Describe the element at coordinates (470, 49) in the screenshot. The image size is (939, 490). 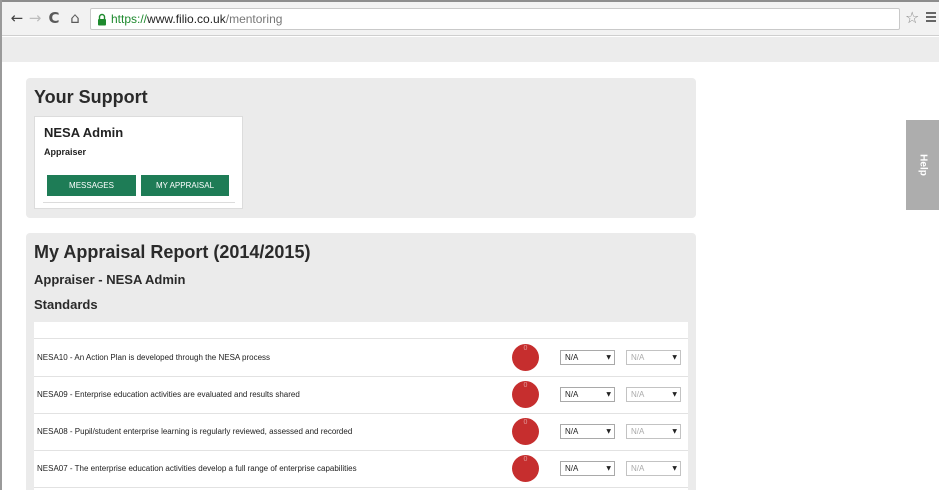
I see `site-header-bar` at that location.